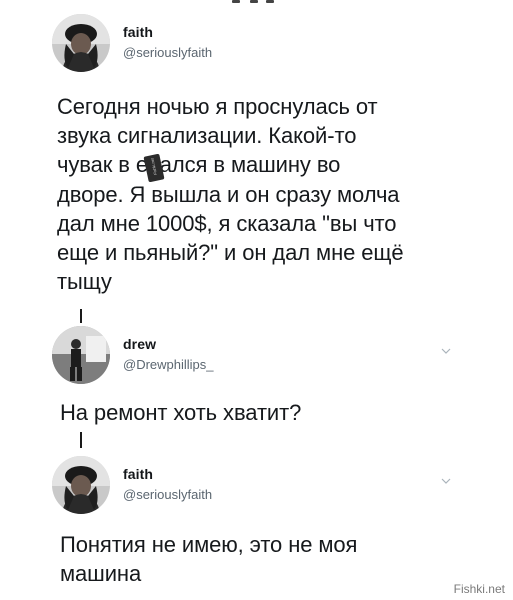 The height and width of the screenshot is (600, 513). Describe the element at coordinates (272, 356) in the screenshot. I see `tweet-header: drew @Drewphillips_` at that location.